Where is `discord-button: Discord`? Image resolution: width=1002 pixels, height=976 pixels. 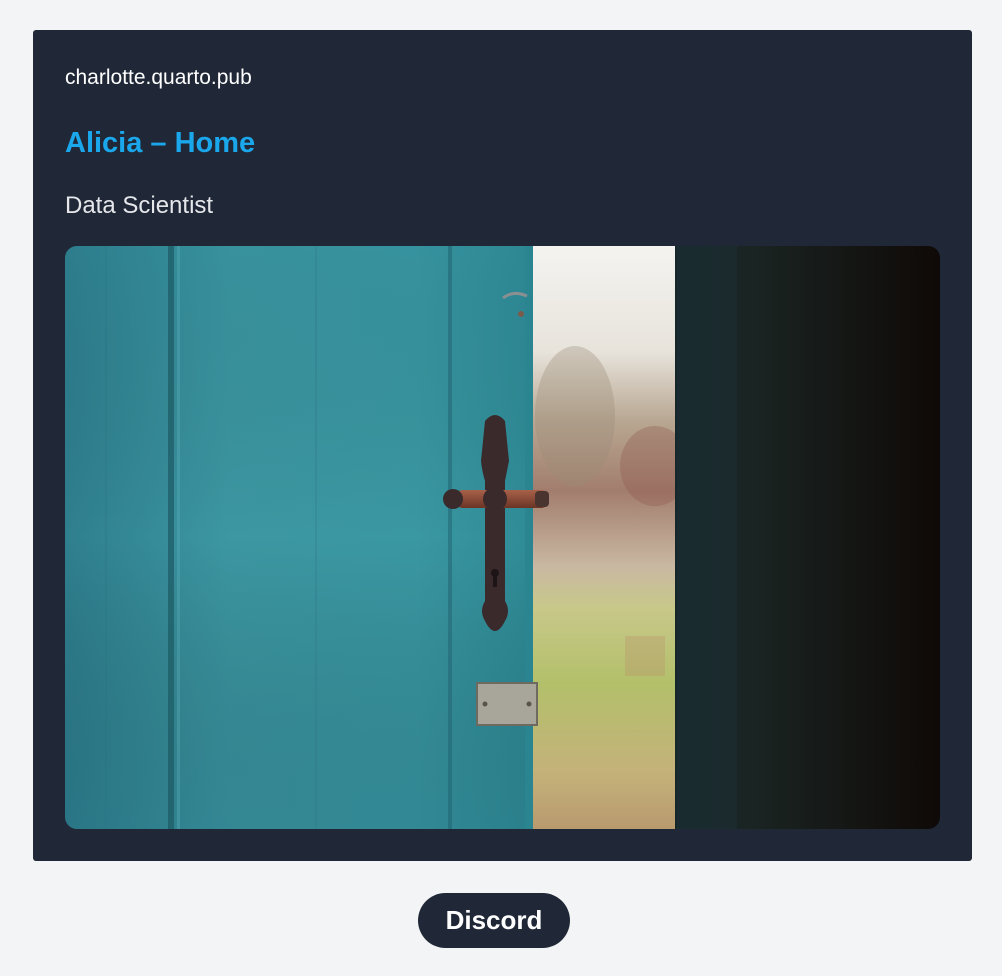 discord-button: Discord is located at coordinates (494, 920).